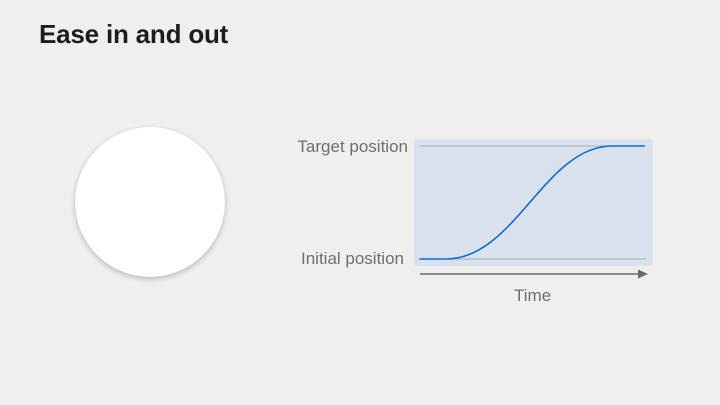 This screenshot has width=720, height=405. I want to click on plot-background, so click(533, 202).